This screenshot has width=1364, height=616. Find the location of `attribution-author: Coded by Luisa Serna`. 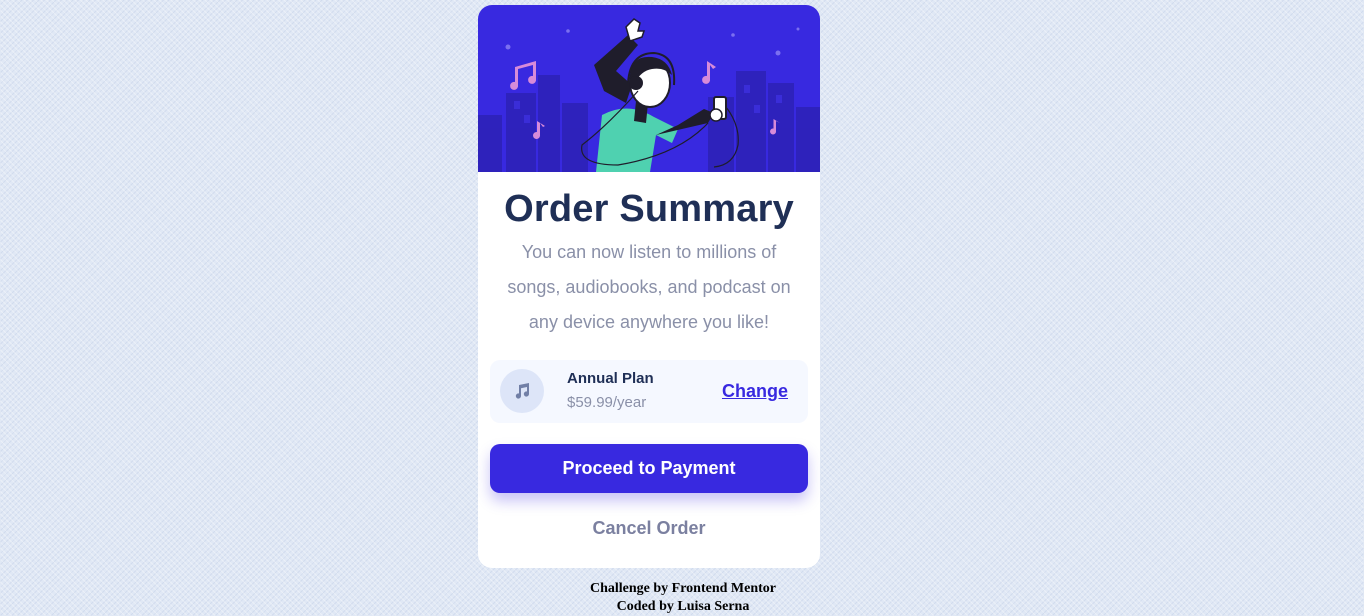

attribution-author: Coded by Luisa Serna is located at coordinates (683, 606).